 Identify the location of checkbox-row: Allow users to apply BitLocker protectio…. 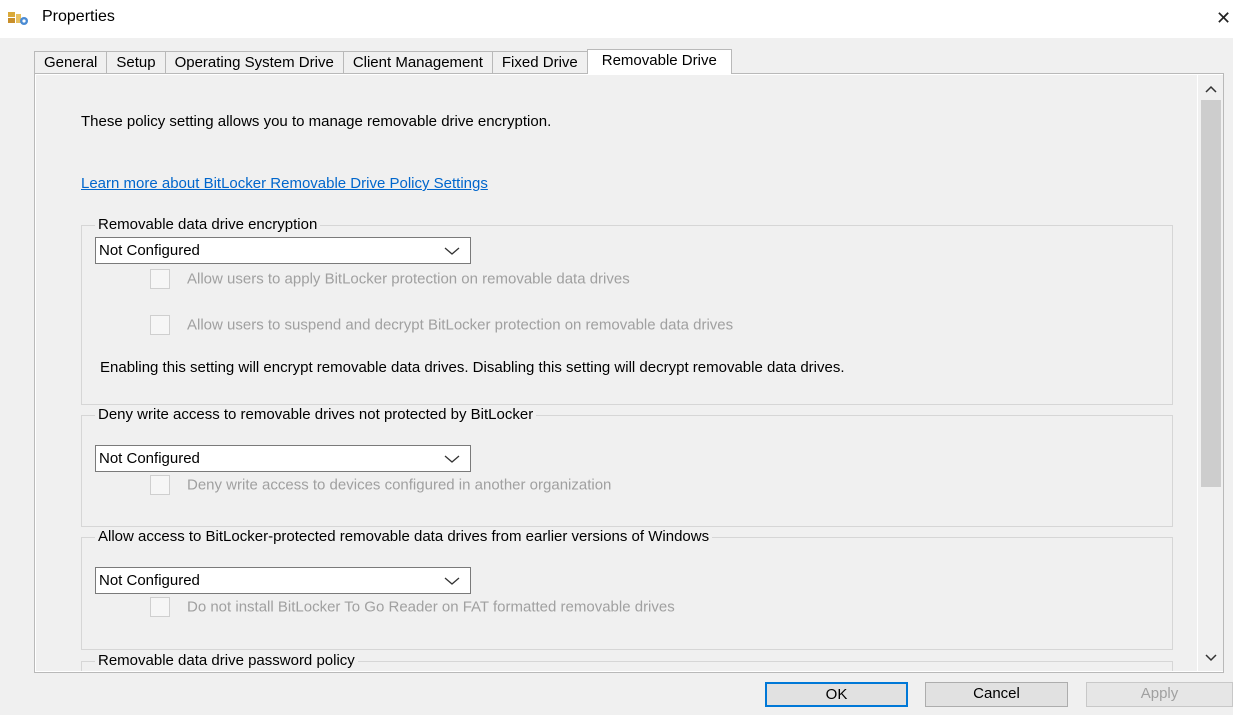
(390, 279).